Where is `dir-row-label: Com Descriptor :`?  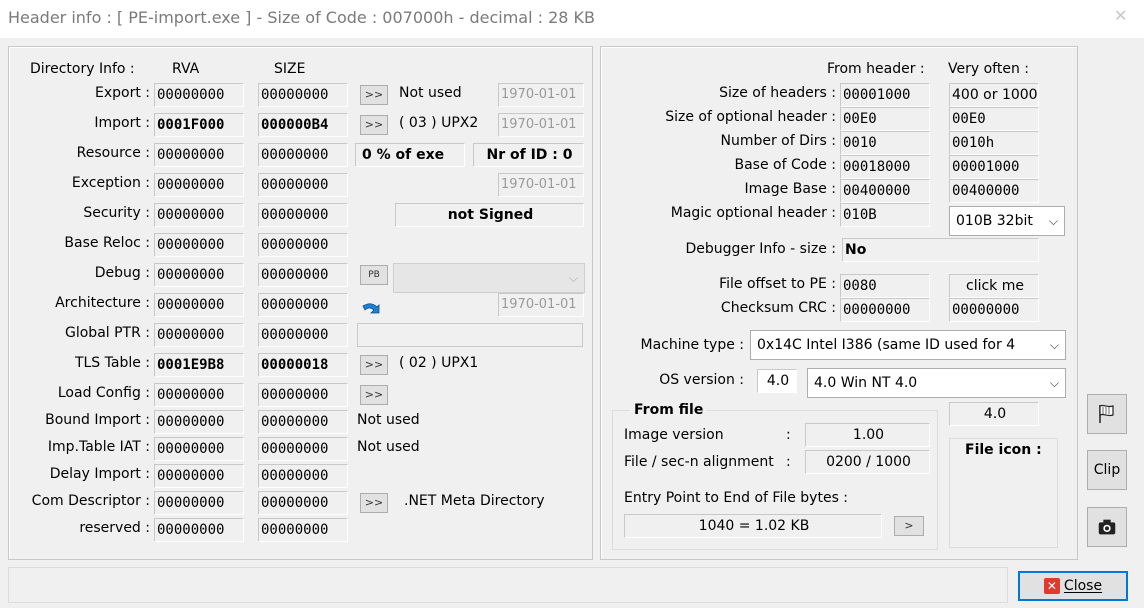
dir-row-label: Com Descriptor : is located at coordinates (90, 501).